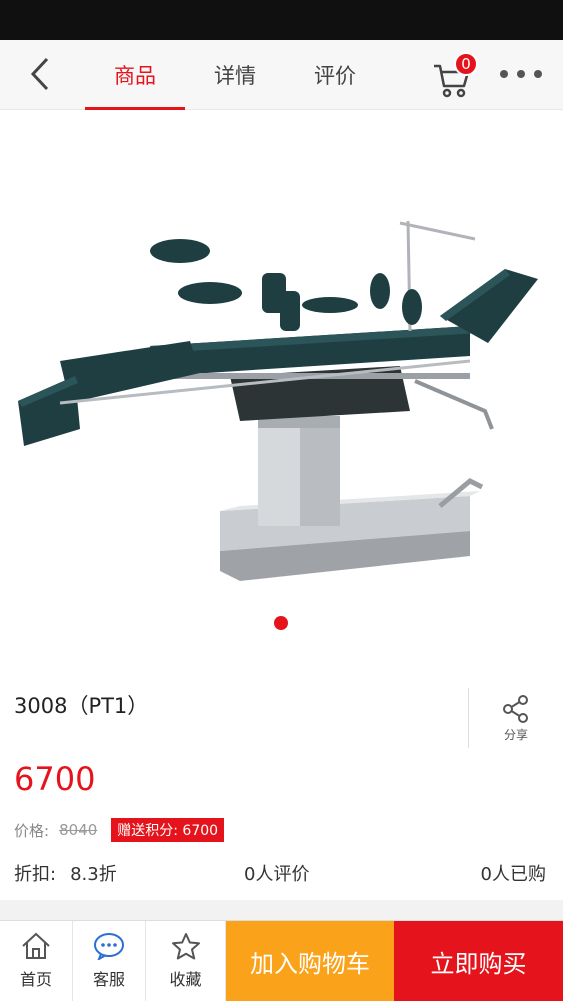 The height and width of the screenshot is (1001, 563). I want to click on back-button, so click(40, 74).